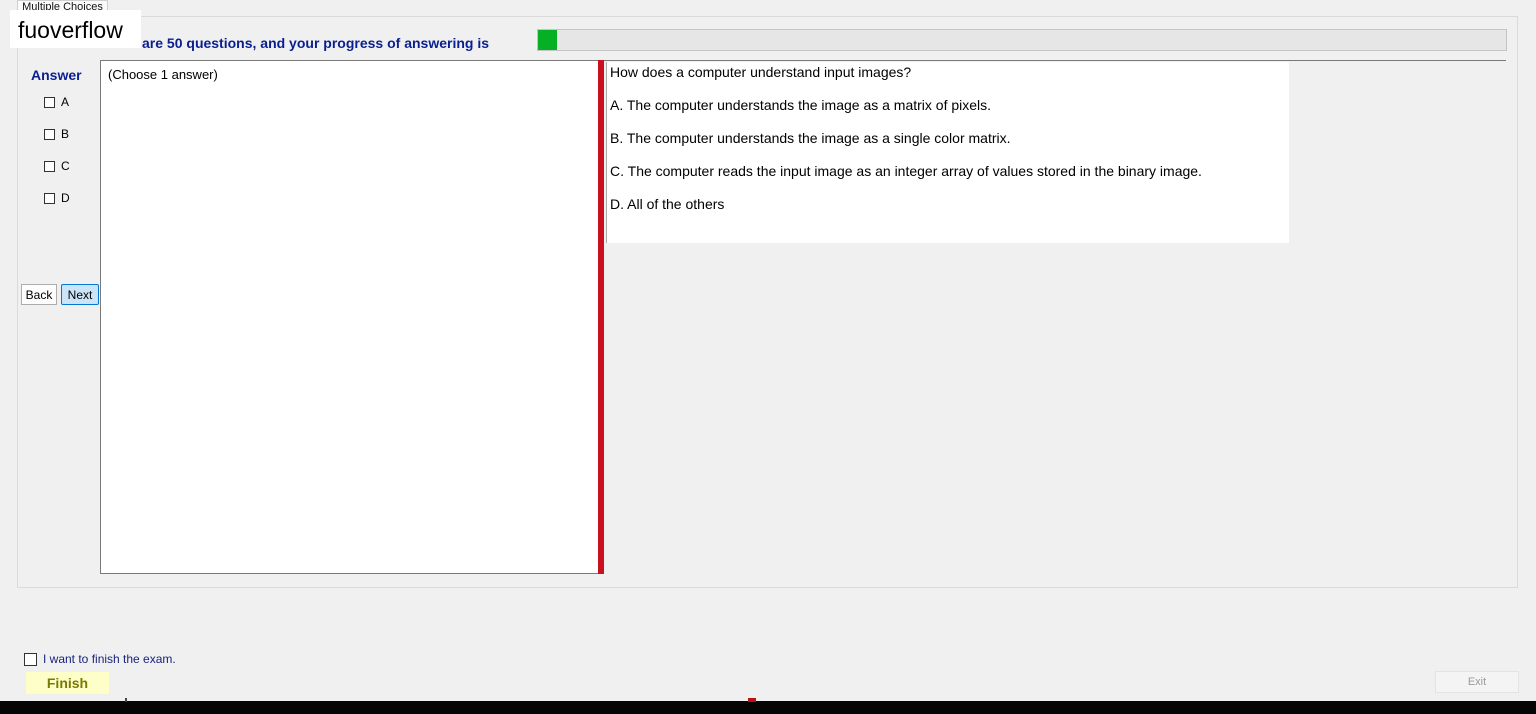 The width and height of the screenshot is (1536, 714). I want to click on bottom-strip, so click(768, 707).